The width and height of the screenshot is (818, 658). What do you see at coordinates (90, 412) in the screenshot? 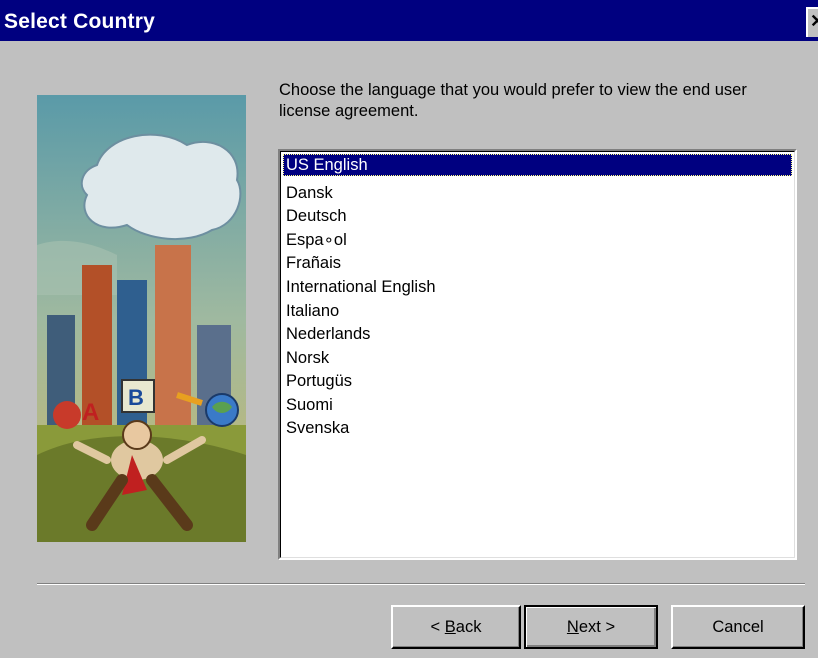
I see `illustration-letter-a: A` at bounding box center [90, 412].